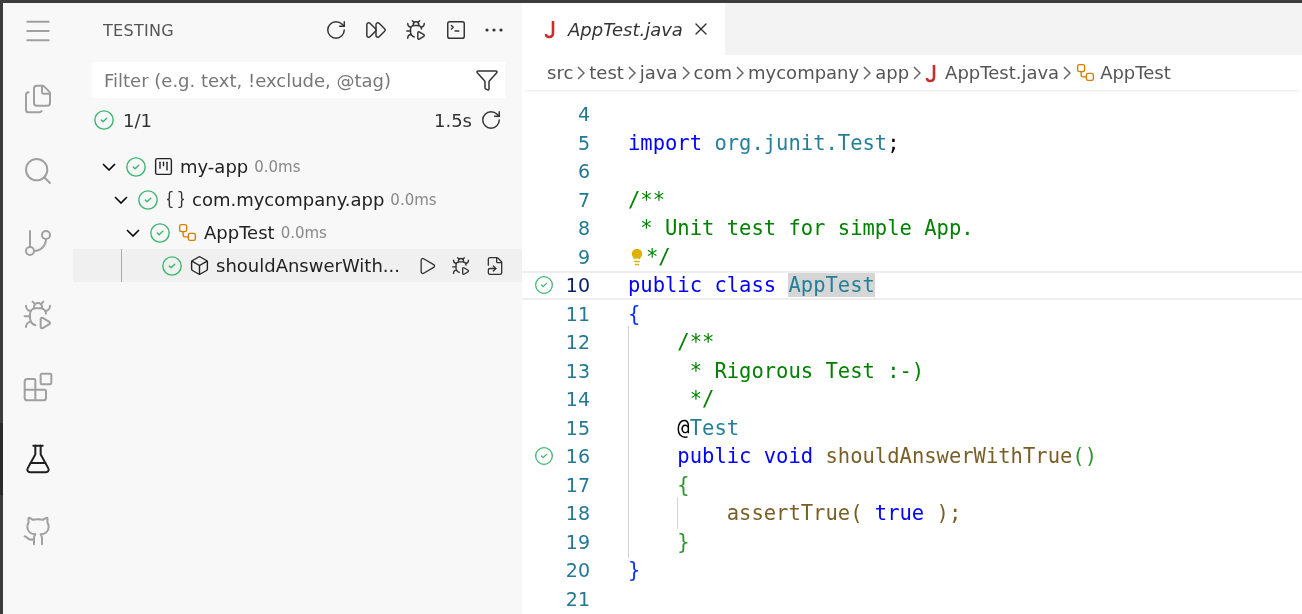 This screenshot has width=1302, height=614. I want to click on line-number: 11, so click(577, 313).